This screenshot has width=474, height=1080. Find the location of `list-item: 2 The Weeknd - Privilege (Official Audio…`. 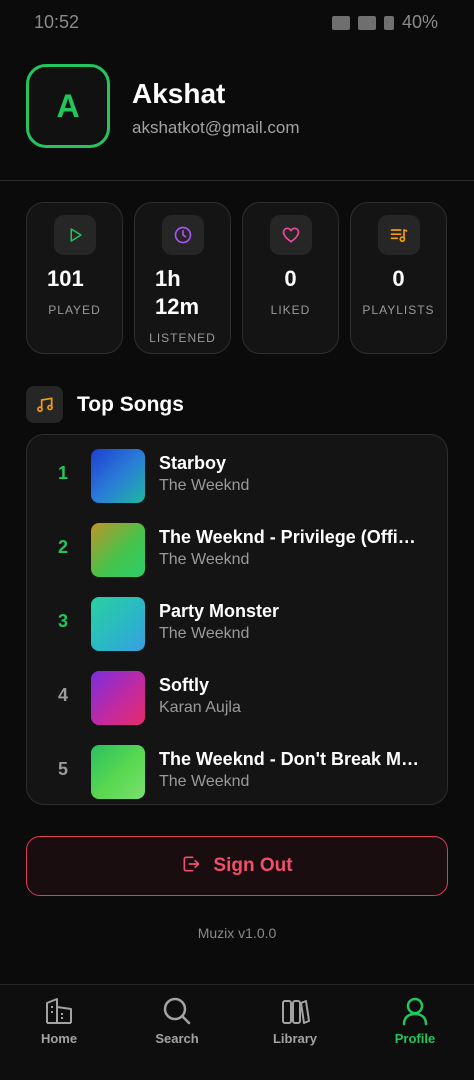

list-item: 2 The Weeknd - Privilege (Official Audio… is located at coordinates (237, 549).